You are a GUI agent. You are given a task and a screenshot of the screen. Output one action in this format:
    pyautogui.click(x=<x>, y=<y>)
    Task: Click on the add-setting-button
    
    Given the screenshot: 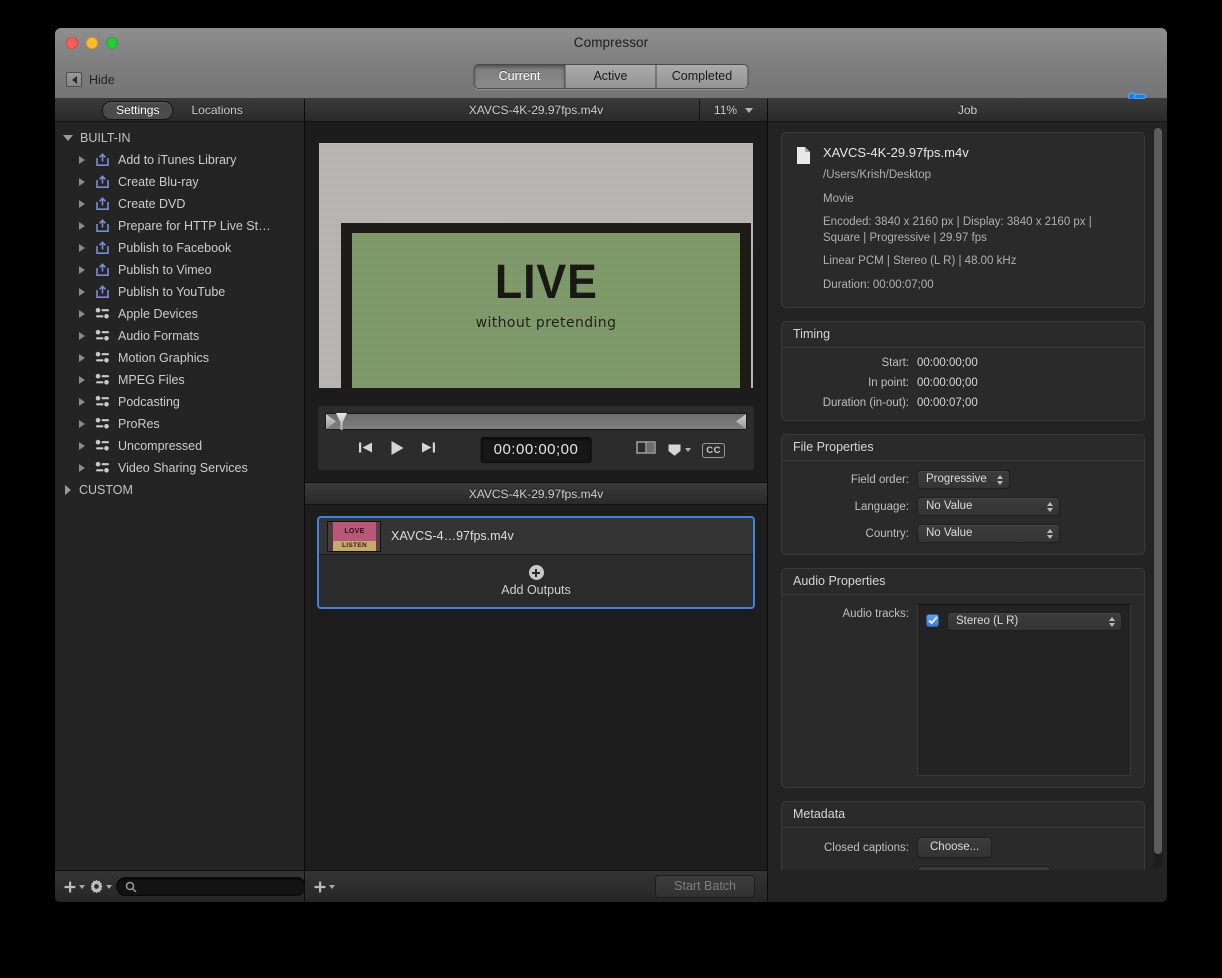 What is the action you would take?
    pyautogui.click(x=74, y=887)
    